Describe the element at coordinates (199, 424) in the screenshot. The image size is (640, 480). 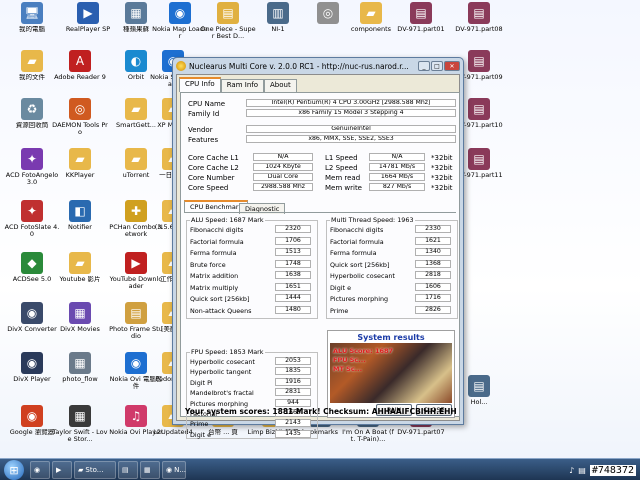
I see `benchmark-row-label: Prime` at that location.